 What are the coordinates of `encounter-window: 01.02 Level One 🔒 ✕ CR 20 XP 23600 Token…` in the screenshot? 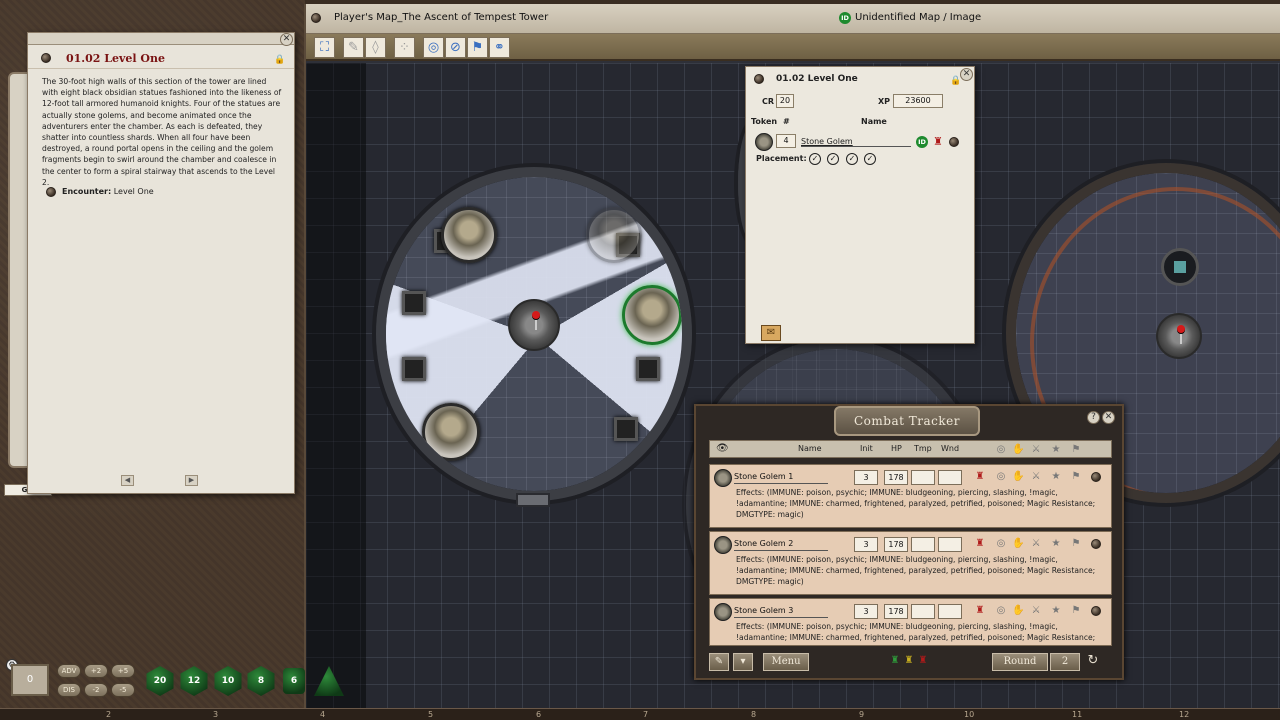 It's located at (860, 205).